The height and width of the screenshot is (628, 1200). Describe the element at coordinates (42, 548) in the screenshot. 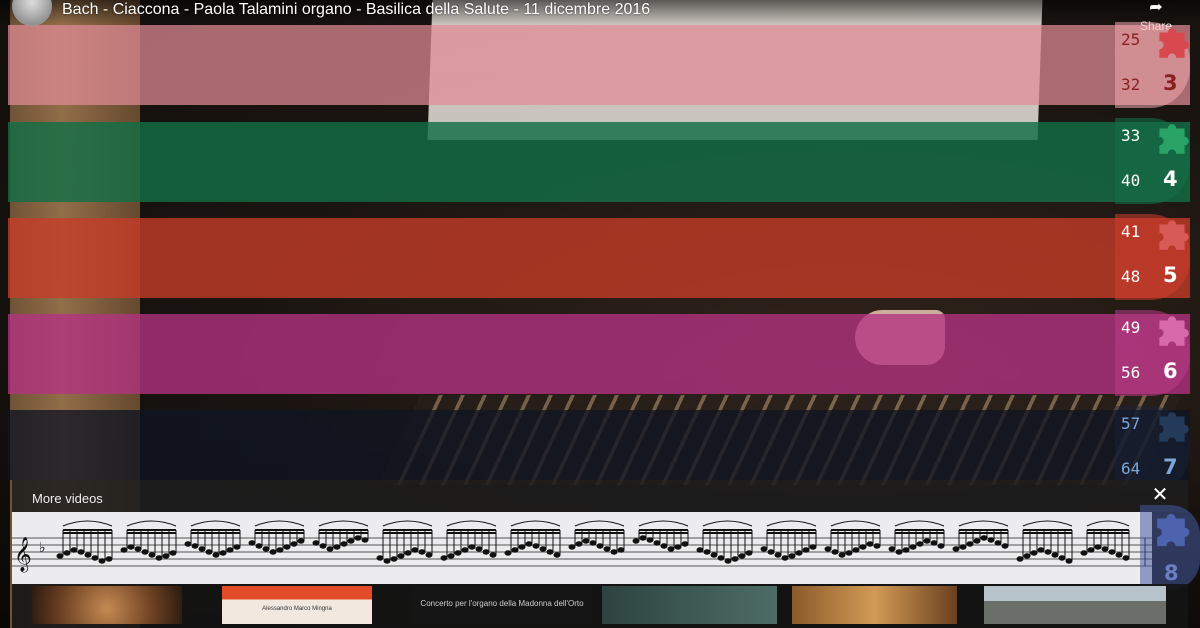

I see `flat-sign-icon: ♭` at that location.